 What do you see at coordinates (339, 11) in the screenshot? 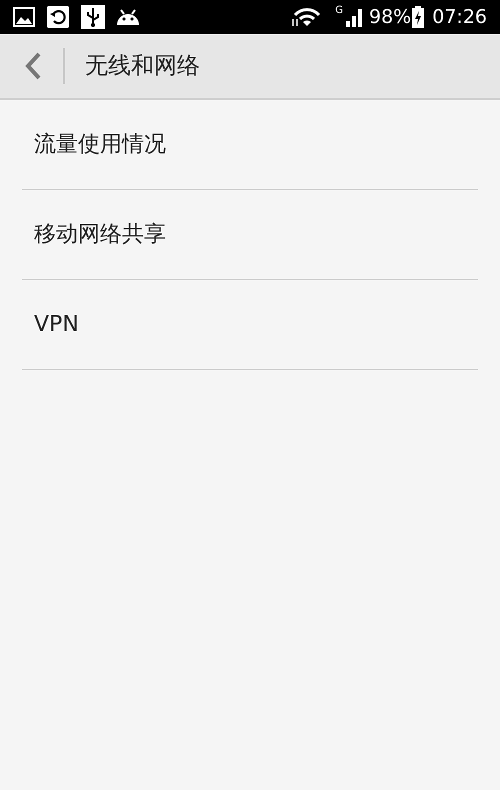
I see `network-type: G` at bounding box center [339, 11].